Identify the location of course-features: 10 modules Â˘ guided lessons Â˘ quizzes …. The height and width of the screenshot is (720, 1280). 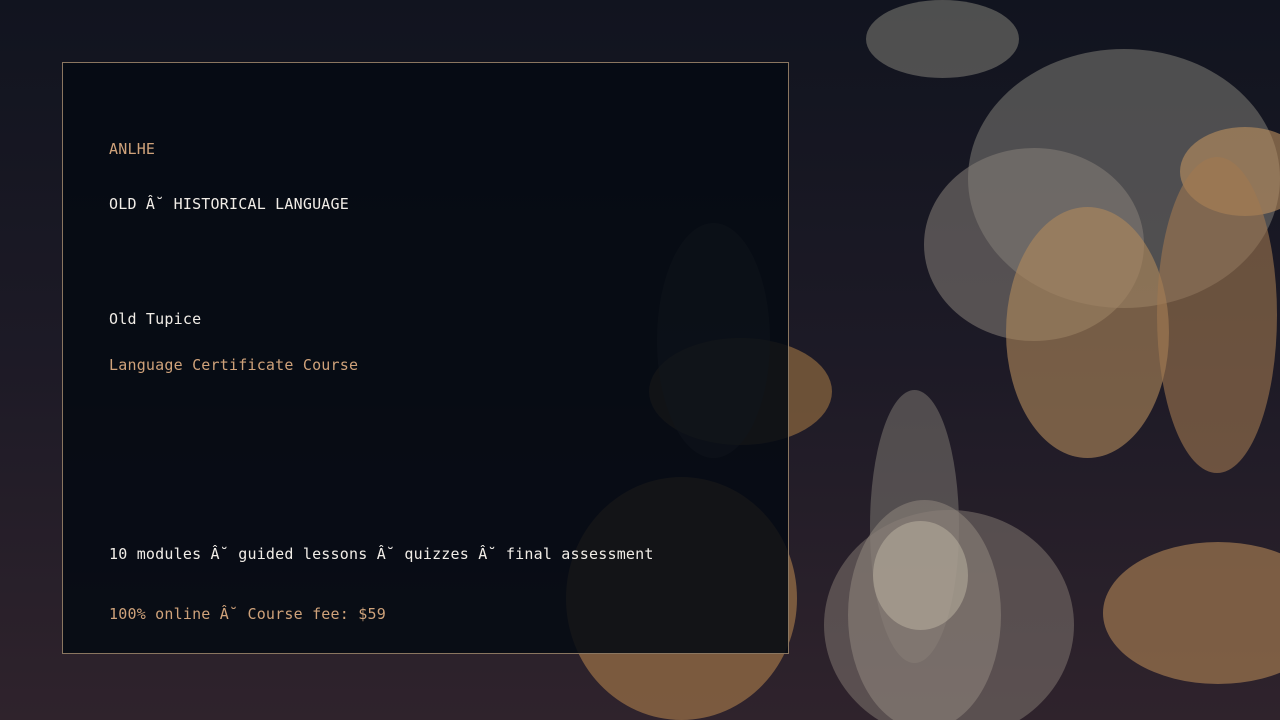
(381, 554).